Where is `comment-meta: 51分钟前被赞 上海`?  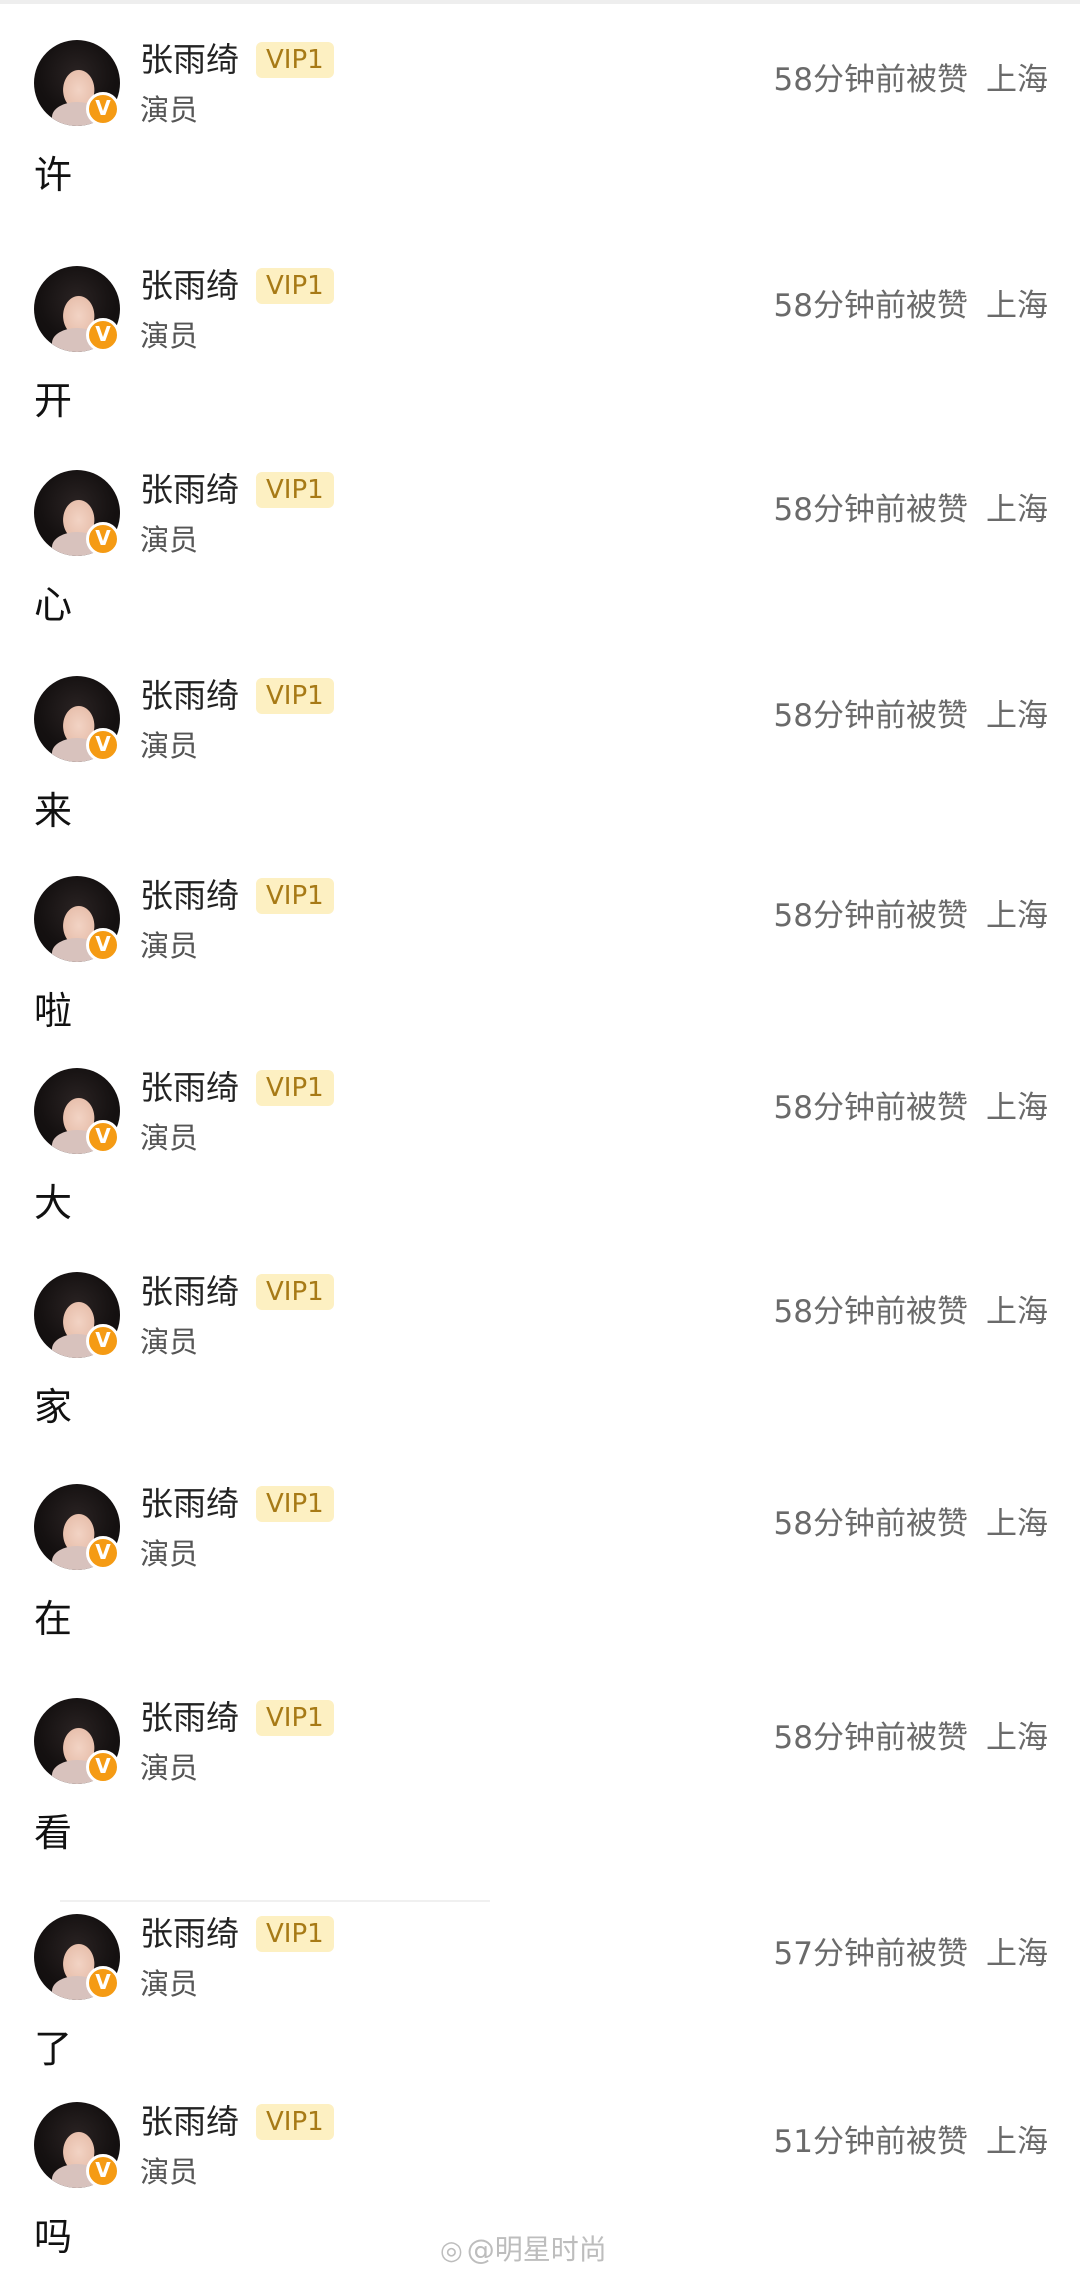
comment-meta: 51分钟前被赞 上海 is located at coordinates (911, 2142).